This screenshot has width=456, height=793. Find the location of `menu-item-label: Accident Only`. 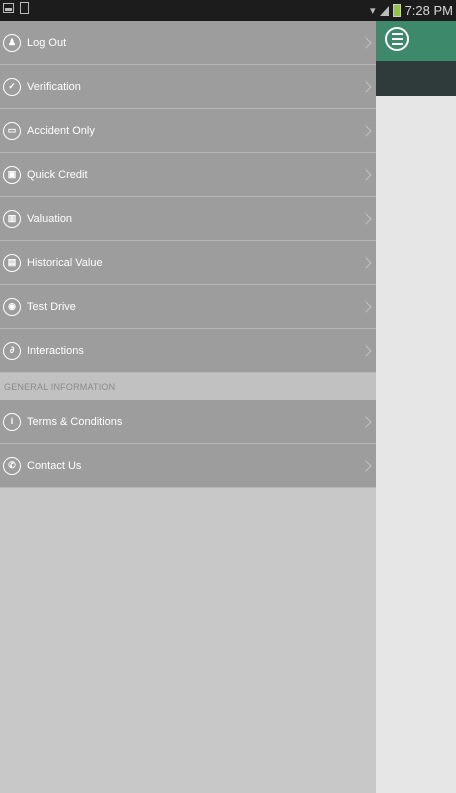

menu-item-label: Accident Only is located at coordinates (61, 130).